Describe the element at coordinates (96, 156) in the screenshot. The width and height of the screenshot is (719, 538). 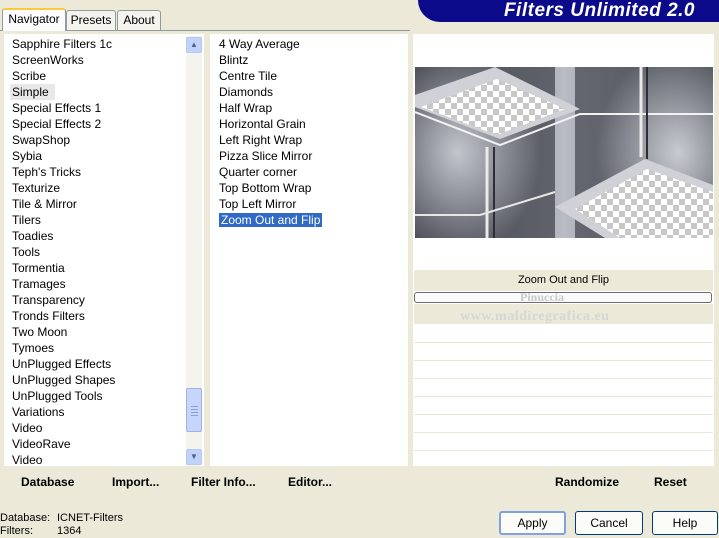
I see `category-item: Sybia` at that location.